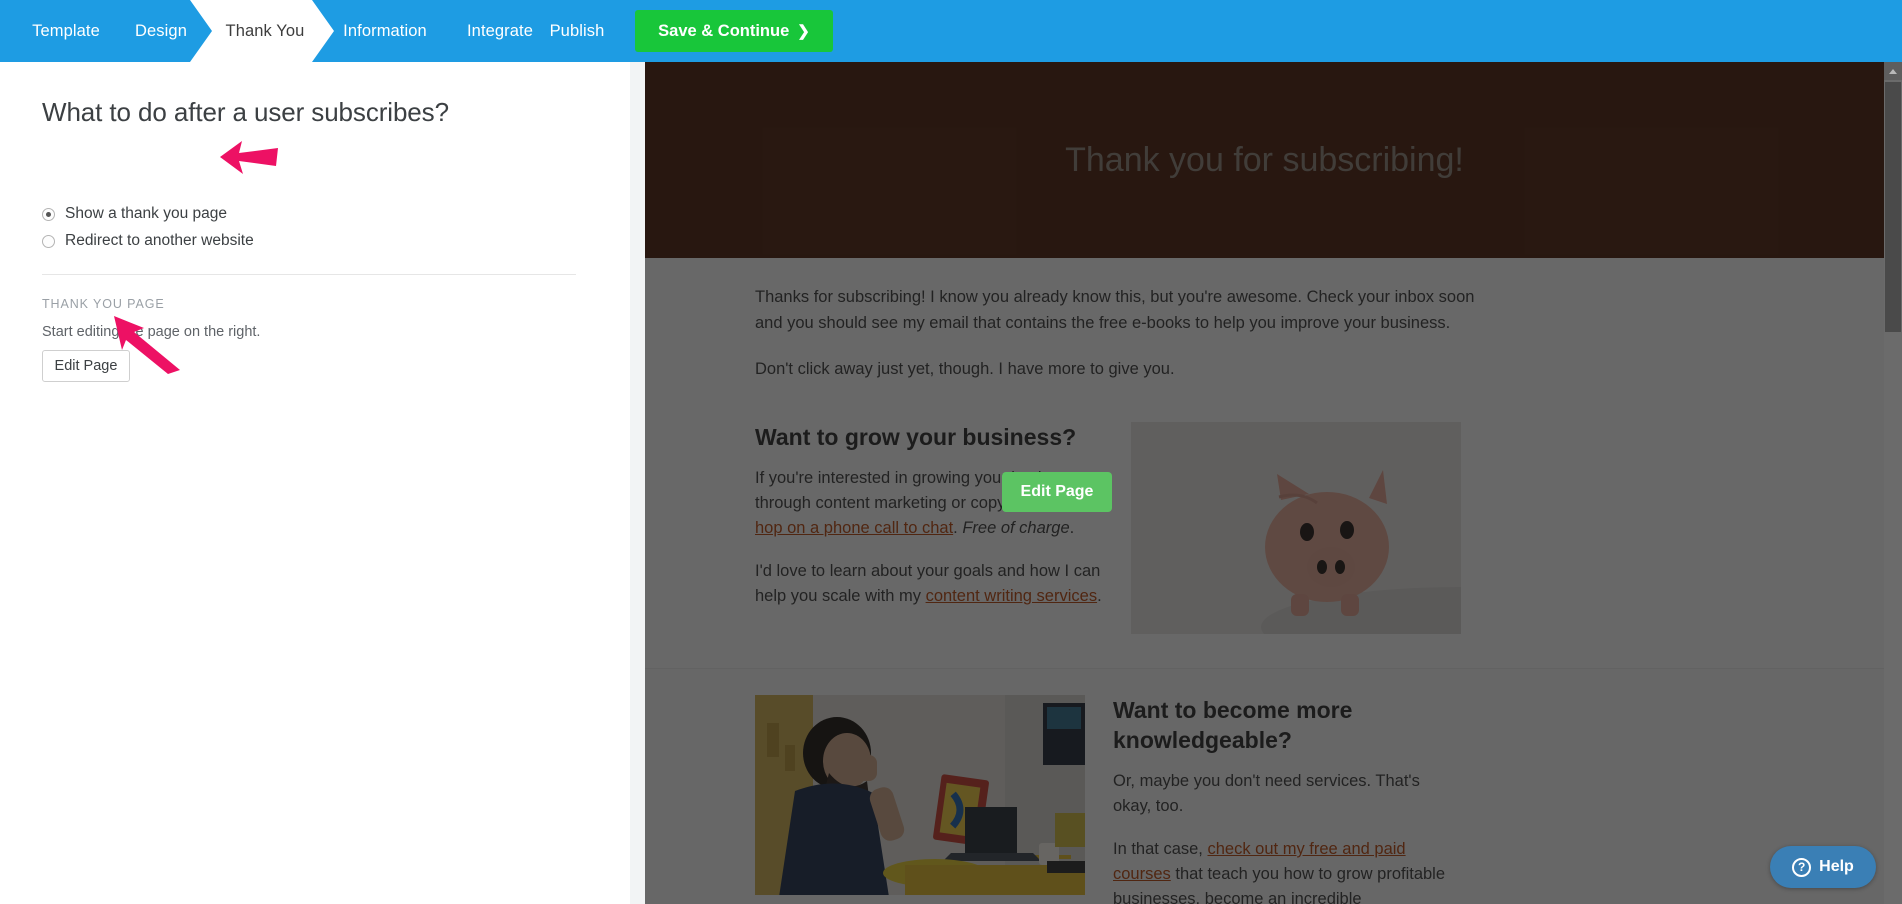 The width and height of the screenshot is (1902, 904). Describe the element at coordinates (637, 483) in the screenshot. I see `panel-gutter` at that location.